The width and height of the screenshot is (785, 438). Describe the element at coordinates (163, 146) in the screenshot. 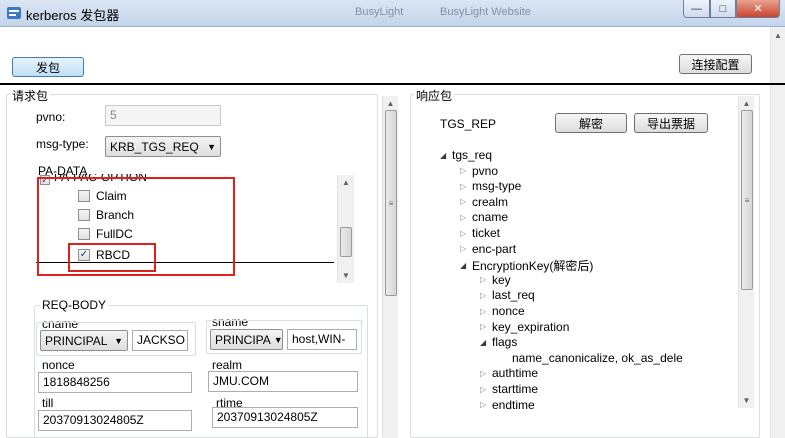

I see `msgtype-select: KRB_TGS_REQ ▼` at that location.